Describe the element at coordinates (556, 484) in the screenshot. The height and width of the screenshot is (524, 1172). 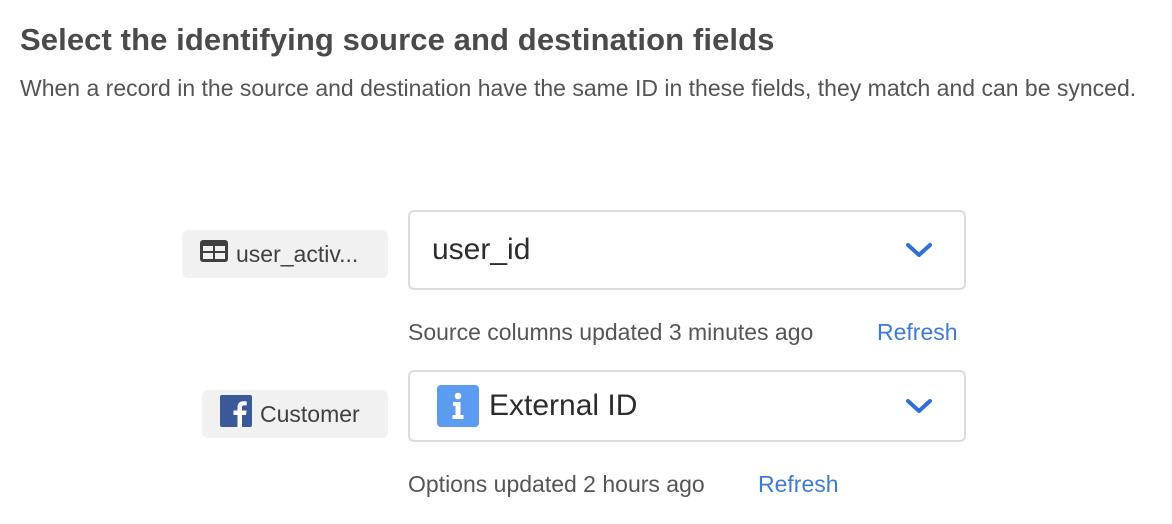
I see `destination-options-status: Options updated 2 hours ago` at that location.